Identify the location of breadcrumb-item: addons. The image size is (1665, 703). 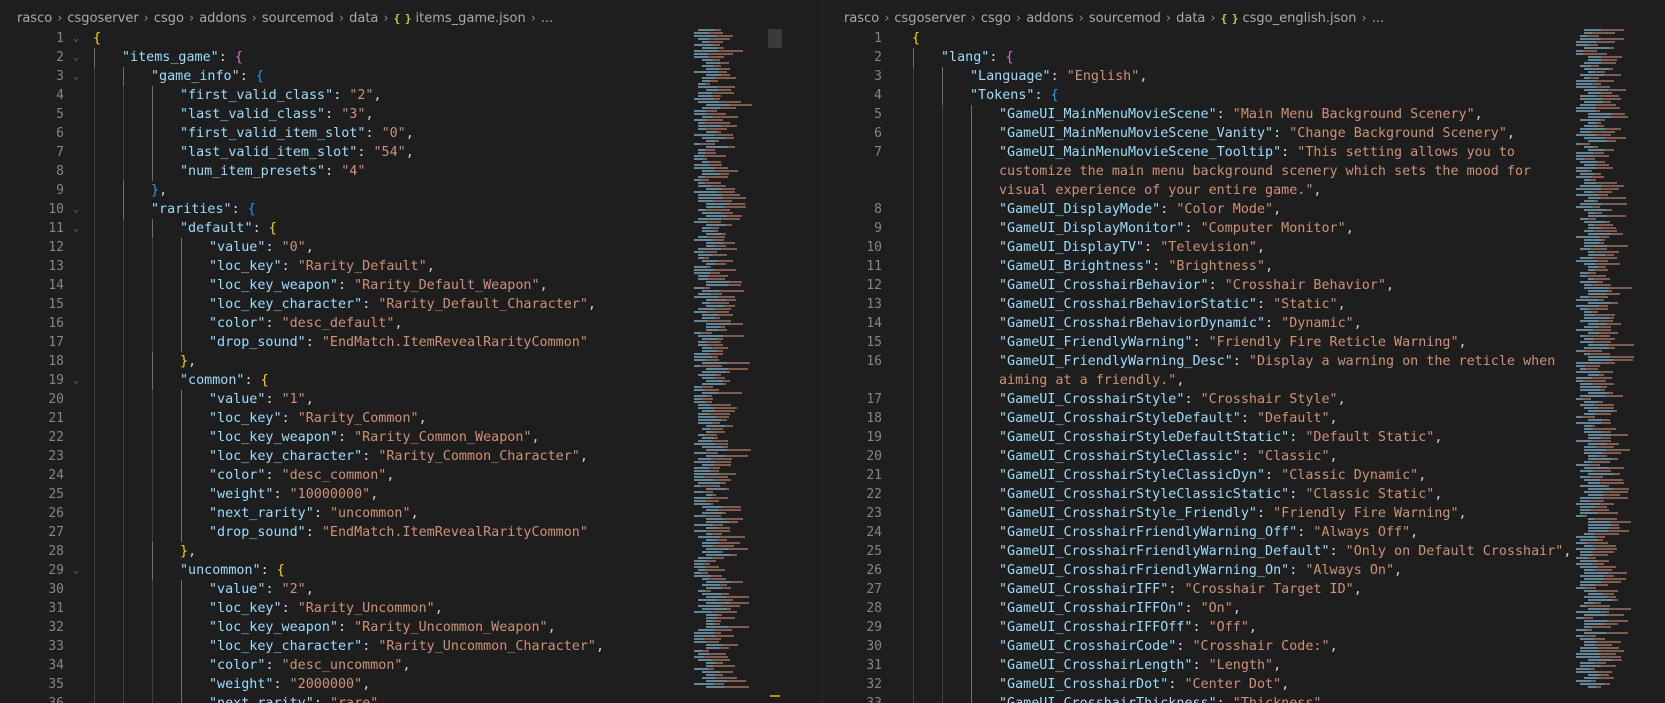
(1049, 18).